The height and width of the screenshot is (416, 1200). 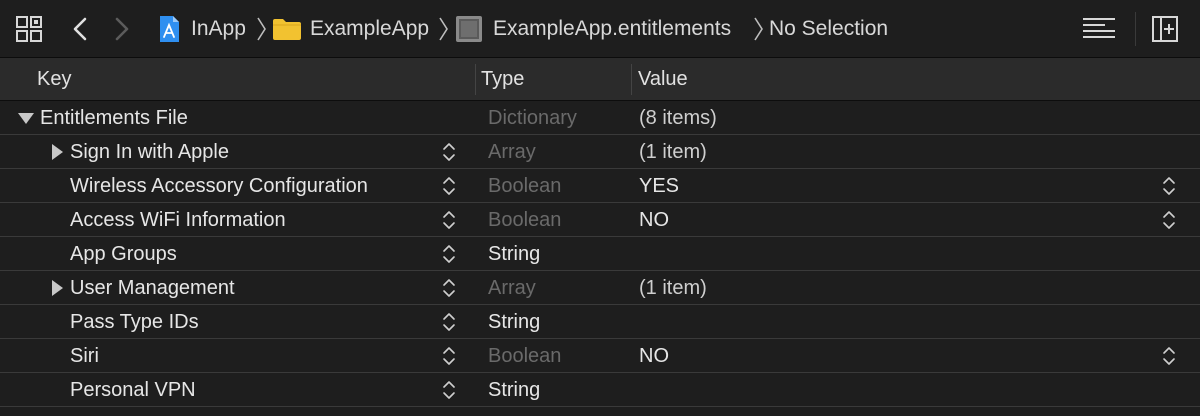 I want to click on row-key: Wireless Accessory Configuration, so click(x=219, y=186).